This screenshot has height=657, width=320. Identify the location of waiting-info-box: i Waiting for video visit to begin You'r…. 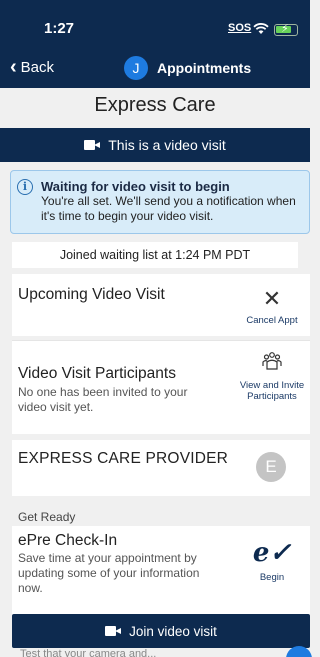
(160, 202).